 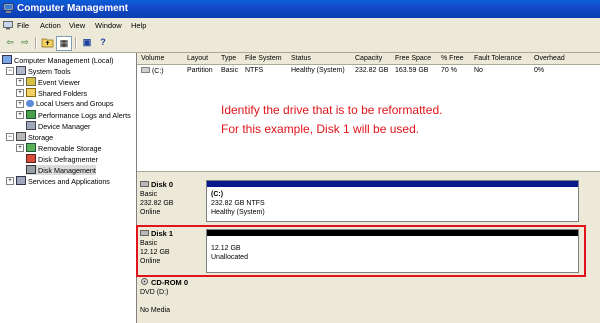 I want to click on overhead-cell: 0%, so click(x=539, y=70).